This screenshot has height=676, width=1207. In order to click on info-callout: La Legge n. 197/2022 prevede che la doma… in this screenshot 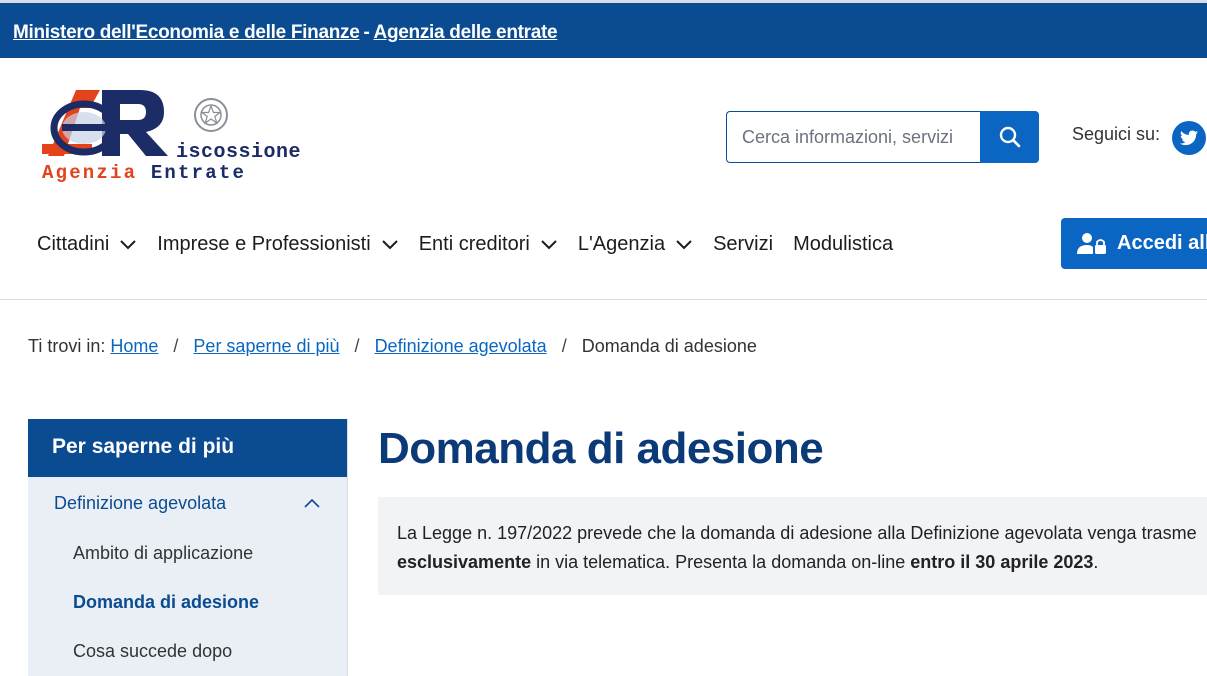, I will do `click(792, 546)`.